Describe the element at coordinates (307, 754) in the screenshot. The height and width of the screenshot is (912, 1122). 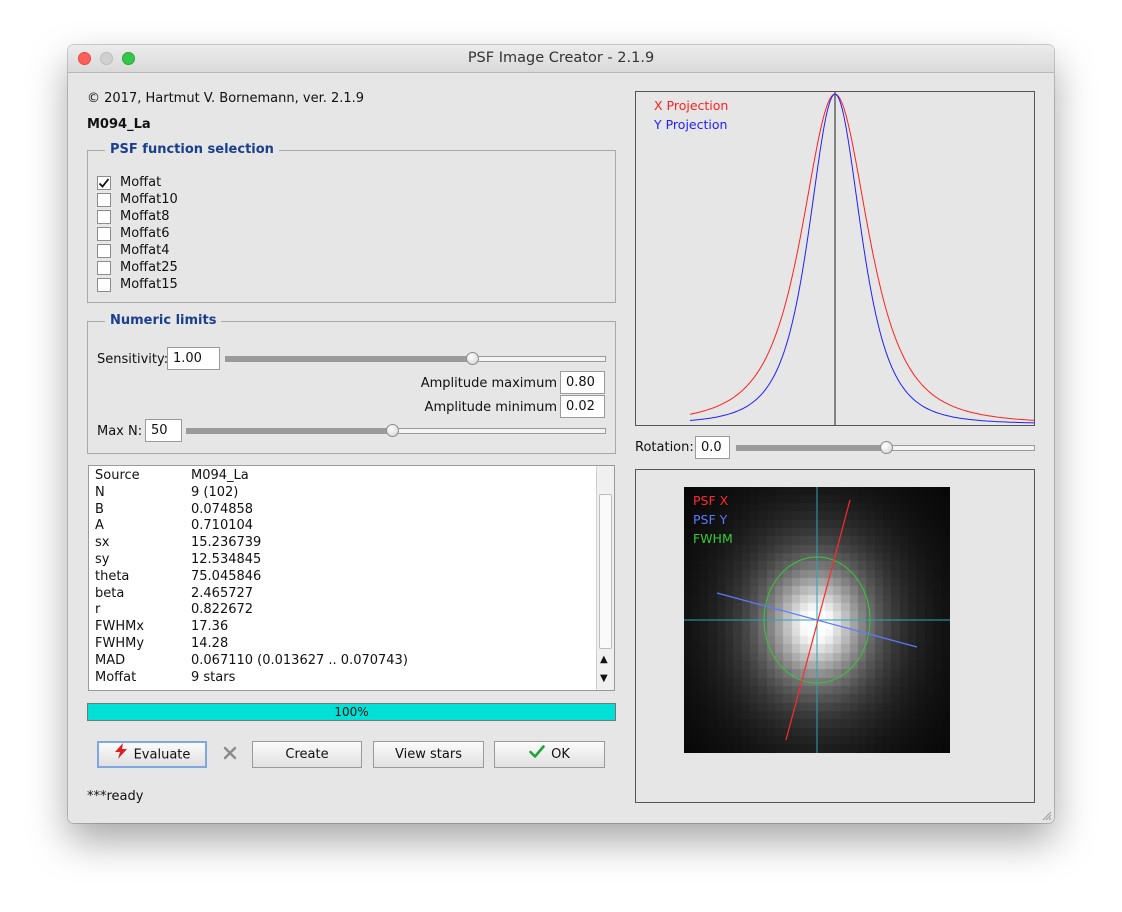
I see `create-button: Create` at that location.